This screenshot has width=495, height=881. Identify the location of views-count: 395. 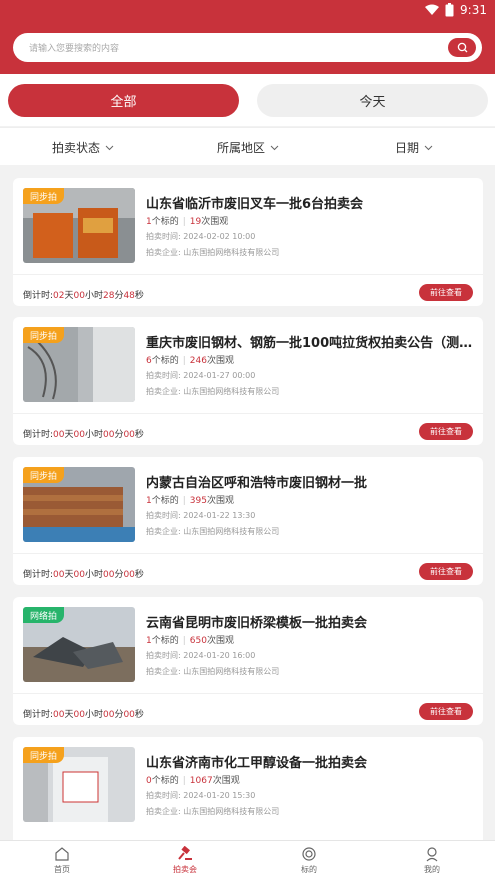
(198, 501).